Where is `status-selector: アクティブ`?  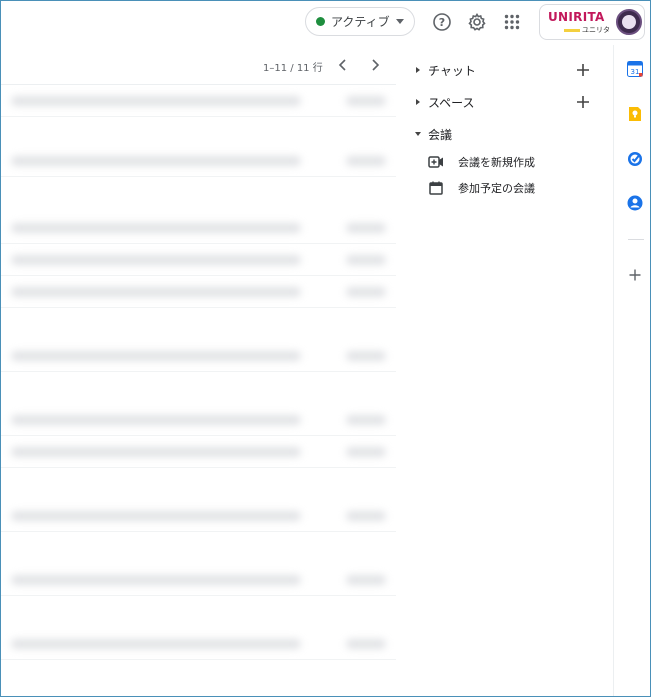
status-selector: アクティブ is located at coordinates (360, 21).